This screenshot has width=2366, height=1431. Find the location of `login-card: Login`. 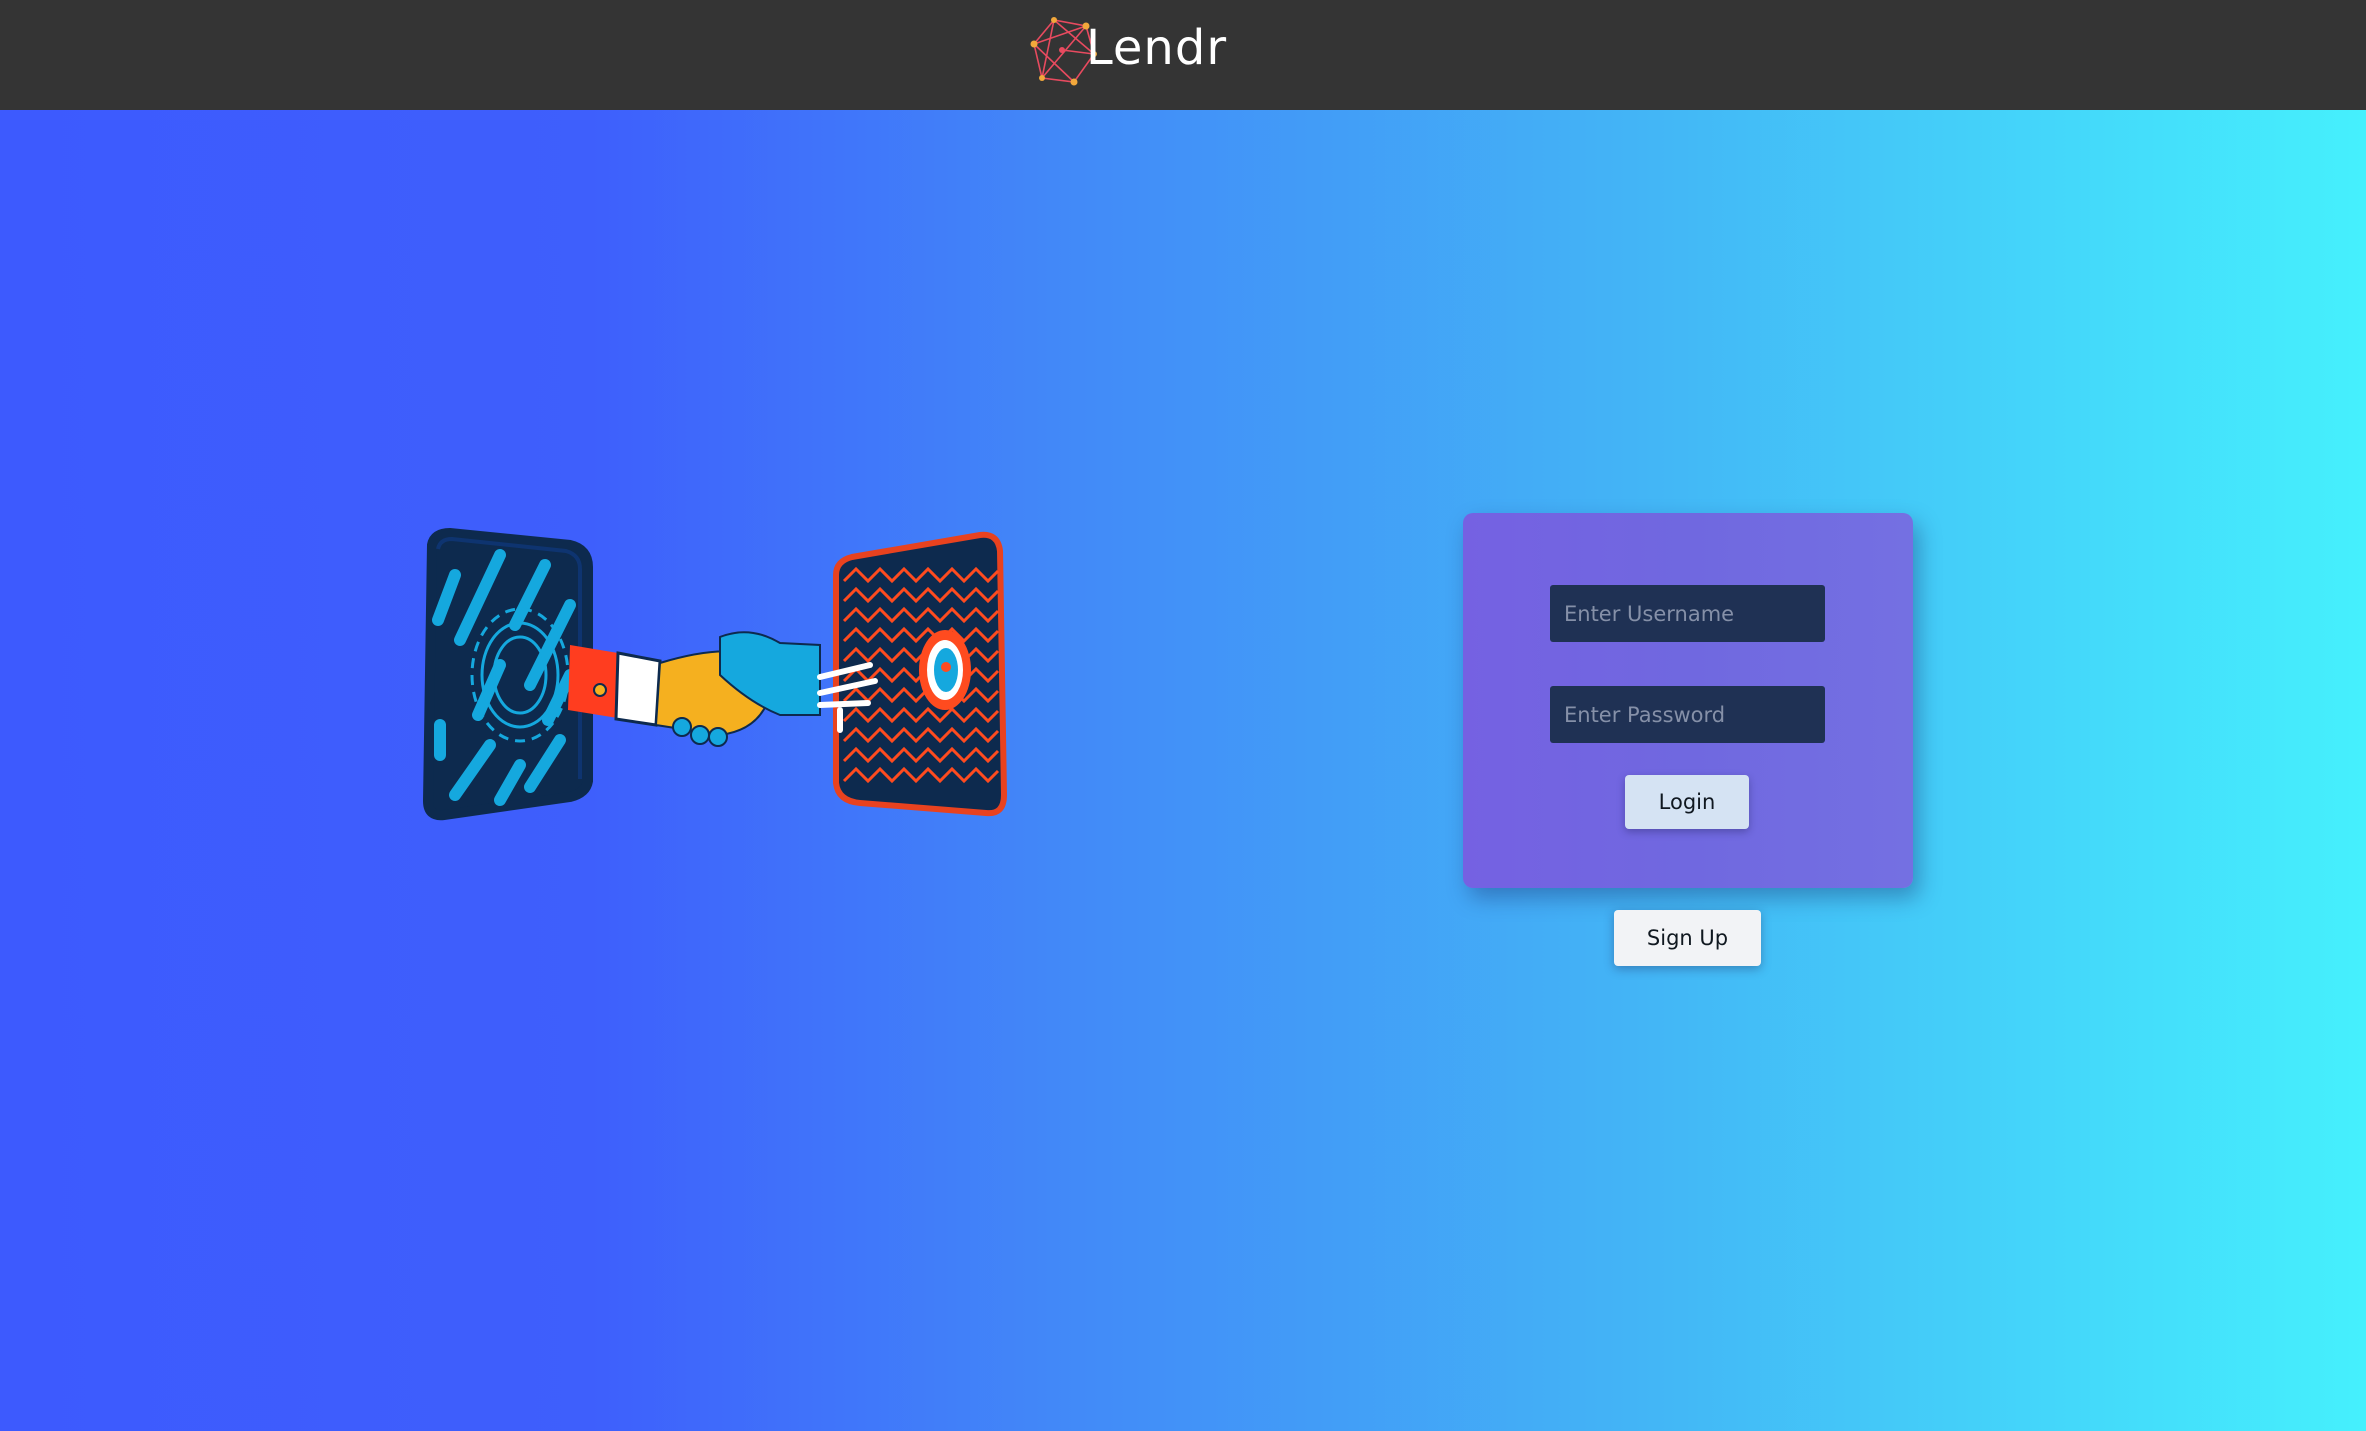

login-card: Login is located at coordinates (1688, 700).